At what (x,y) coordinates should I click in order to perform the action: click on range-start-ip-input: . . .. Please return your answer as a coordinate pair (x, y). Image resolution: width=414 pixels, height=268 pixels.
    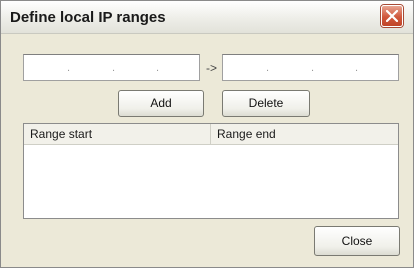
    Looking at the image, I should click on (111, 67).